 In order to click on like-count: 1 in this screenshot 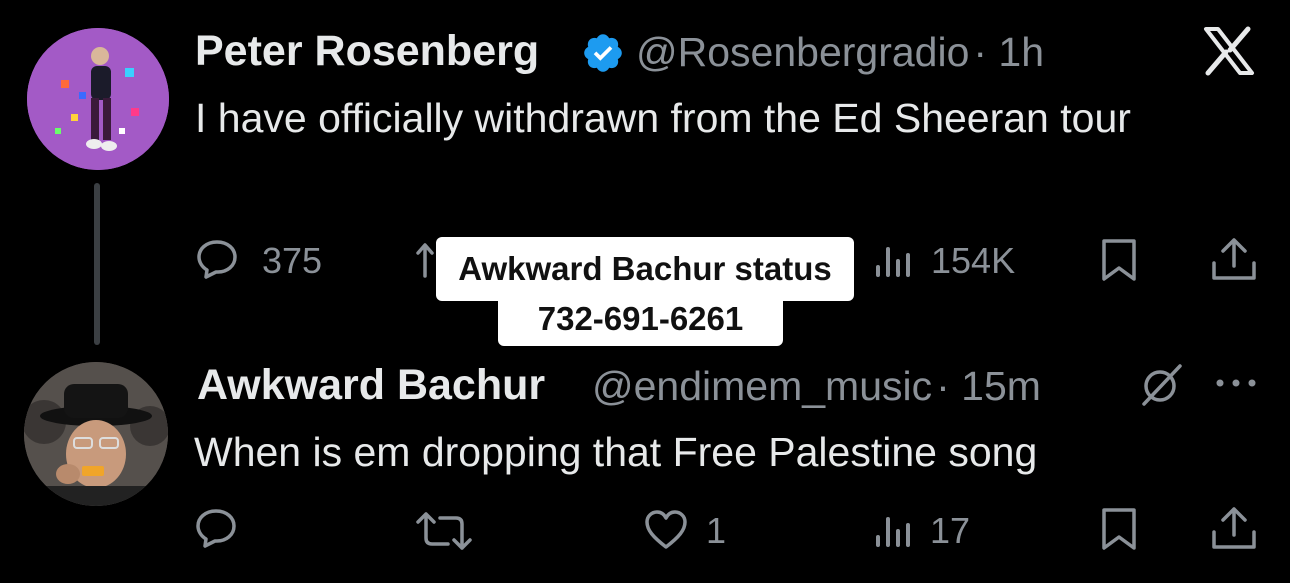, I will do `click(716, 531)`.